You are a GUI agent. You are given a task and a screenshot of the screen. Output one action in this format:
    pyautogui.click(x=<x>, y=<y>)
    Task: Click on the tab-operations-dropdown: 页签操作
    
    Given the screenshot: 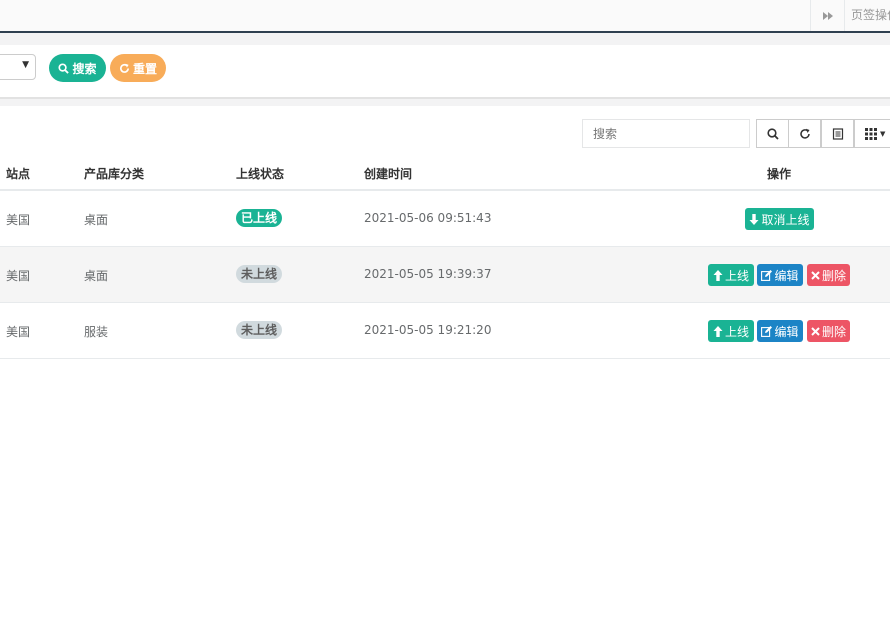 What is the action you would take?
    pyautogui.click(x=867, y=15)
    